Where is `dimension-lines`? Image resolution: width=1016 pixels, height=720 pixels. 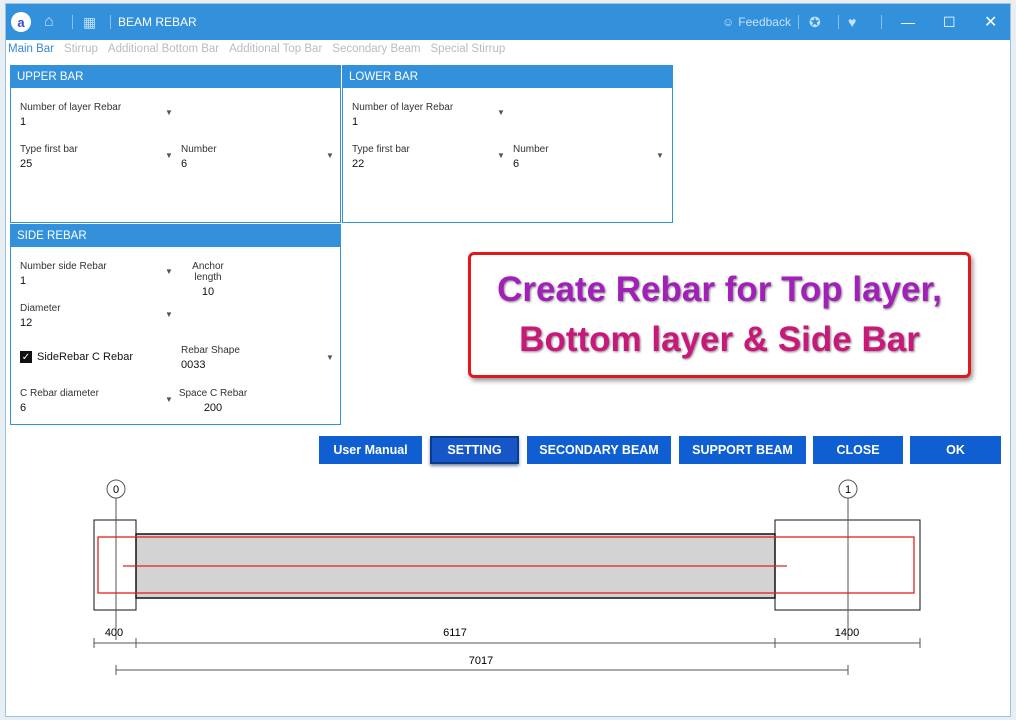
dimension-lines is located at coordinates (507, 656).